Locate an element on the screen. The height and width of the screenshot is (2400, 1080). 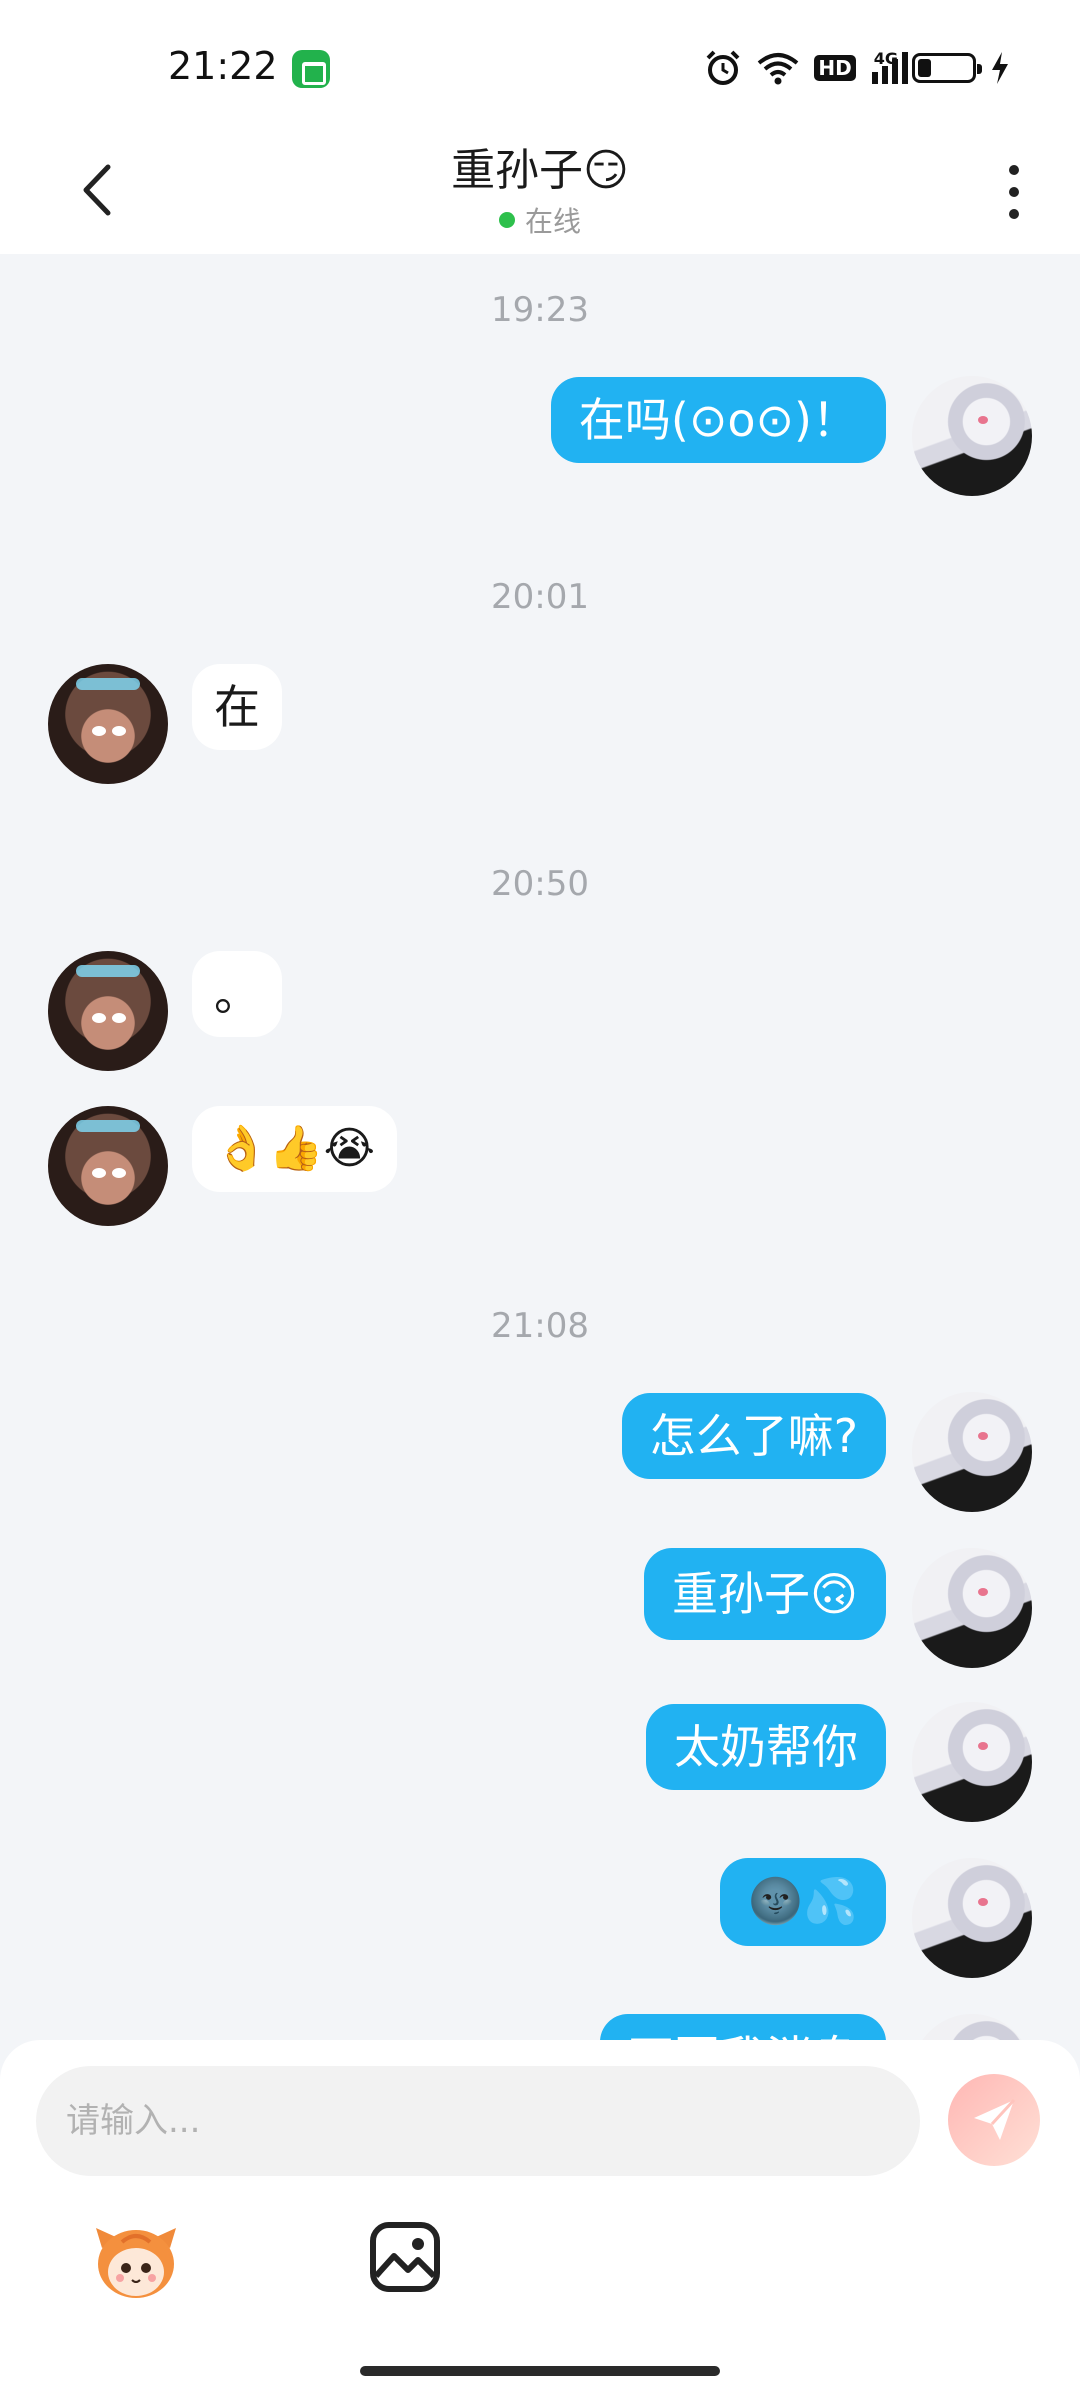
mascot-icon is located at coordinates (136, 2263).